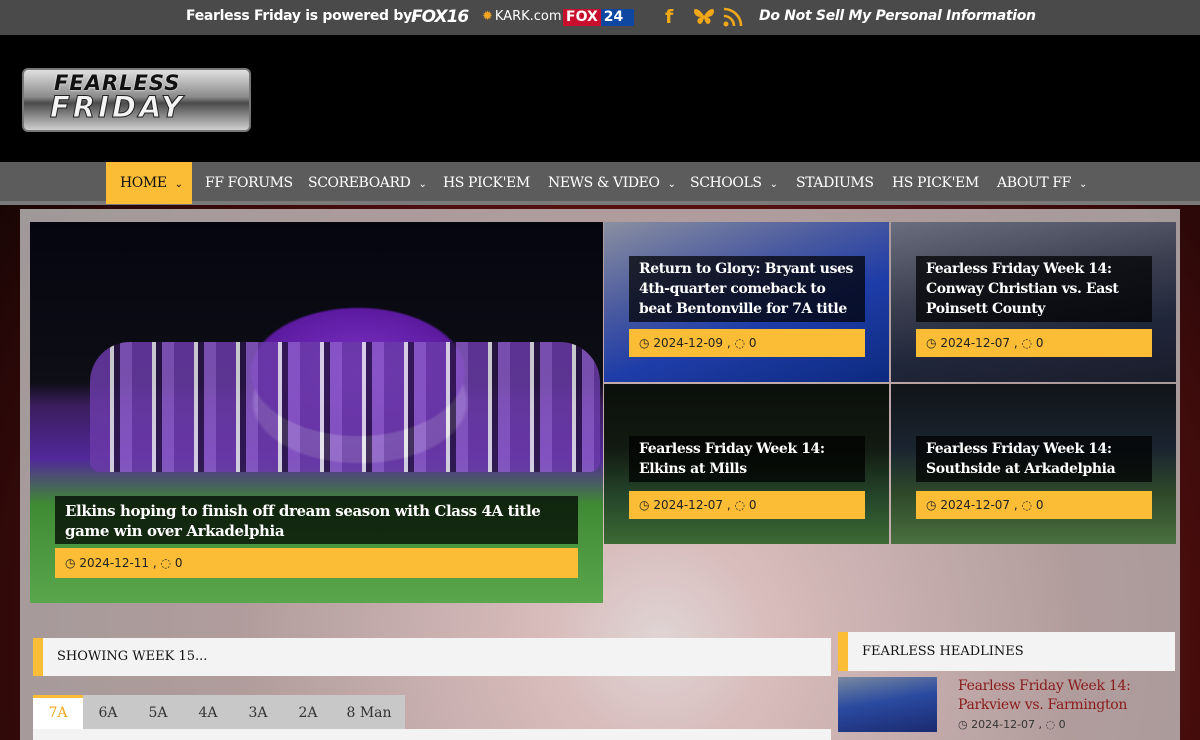 The height and width of the screenshot is (740, 1200). I want to click on featured-comments-4: 0, so click(1040, 505).